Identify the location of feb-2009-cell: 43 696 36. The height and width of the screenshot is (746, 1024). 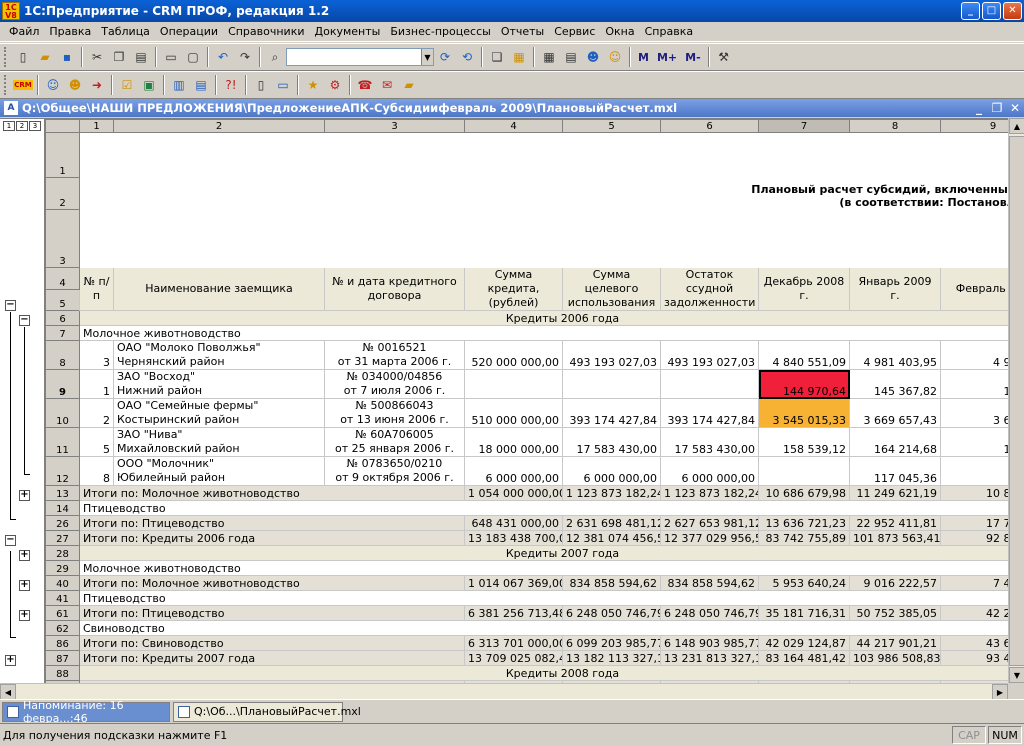
(974, 643).